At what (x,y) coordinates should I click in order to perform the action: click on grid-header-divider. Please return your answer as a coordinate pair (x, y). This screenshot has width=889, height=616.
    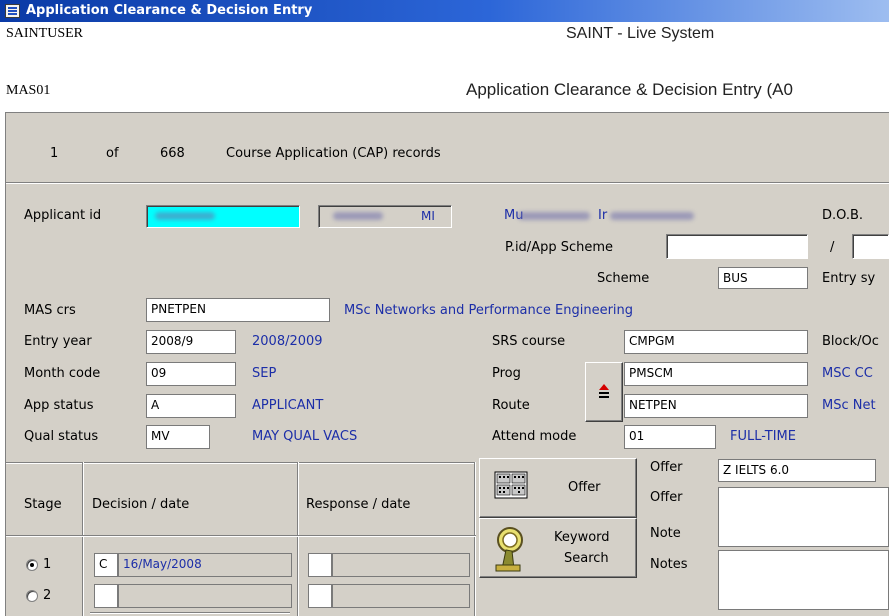
    Looking at the image, I should click on (241, 536).